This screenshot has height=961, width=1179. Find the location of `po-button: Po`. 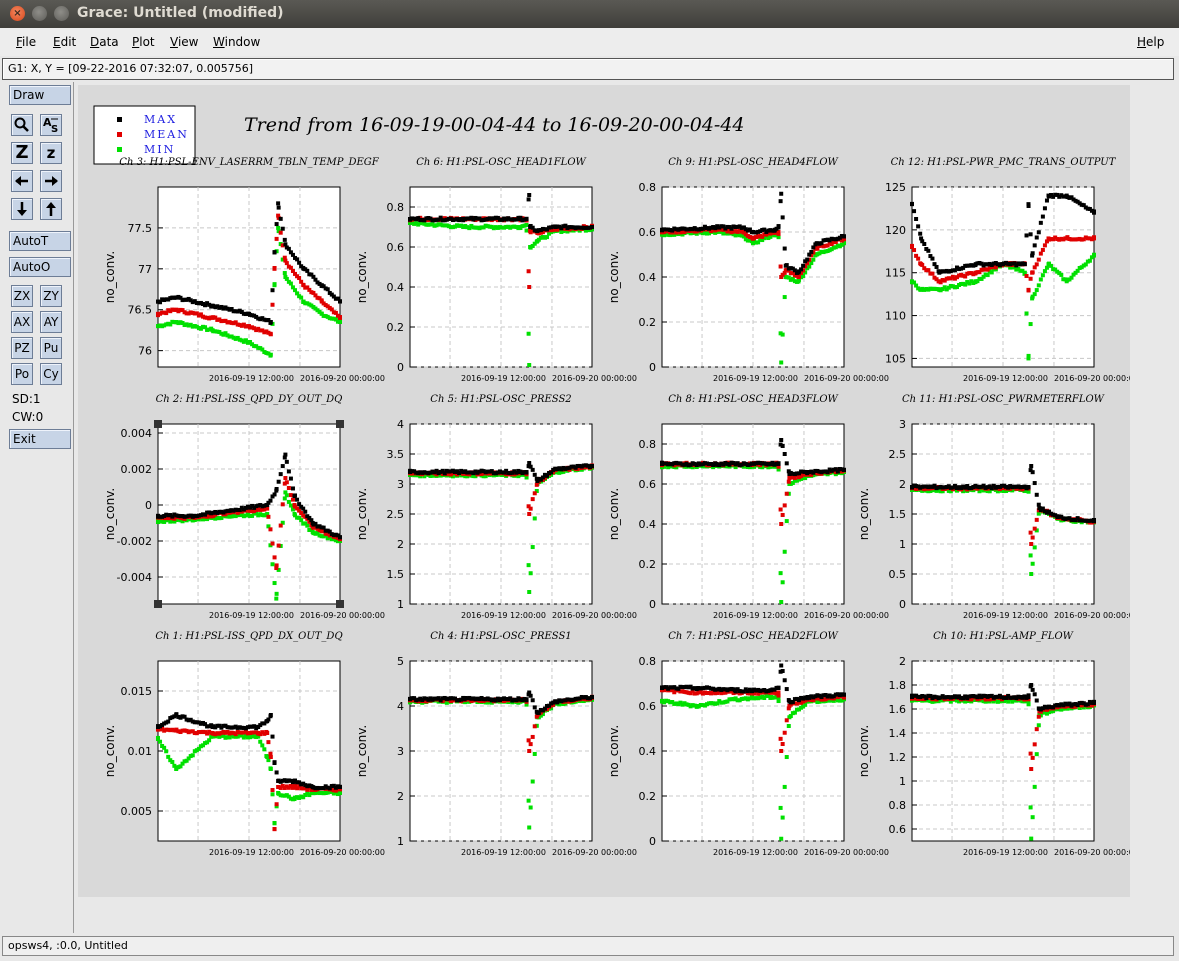

po-button: Po is located at coordinates (22, 374).